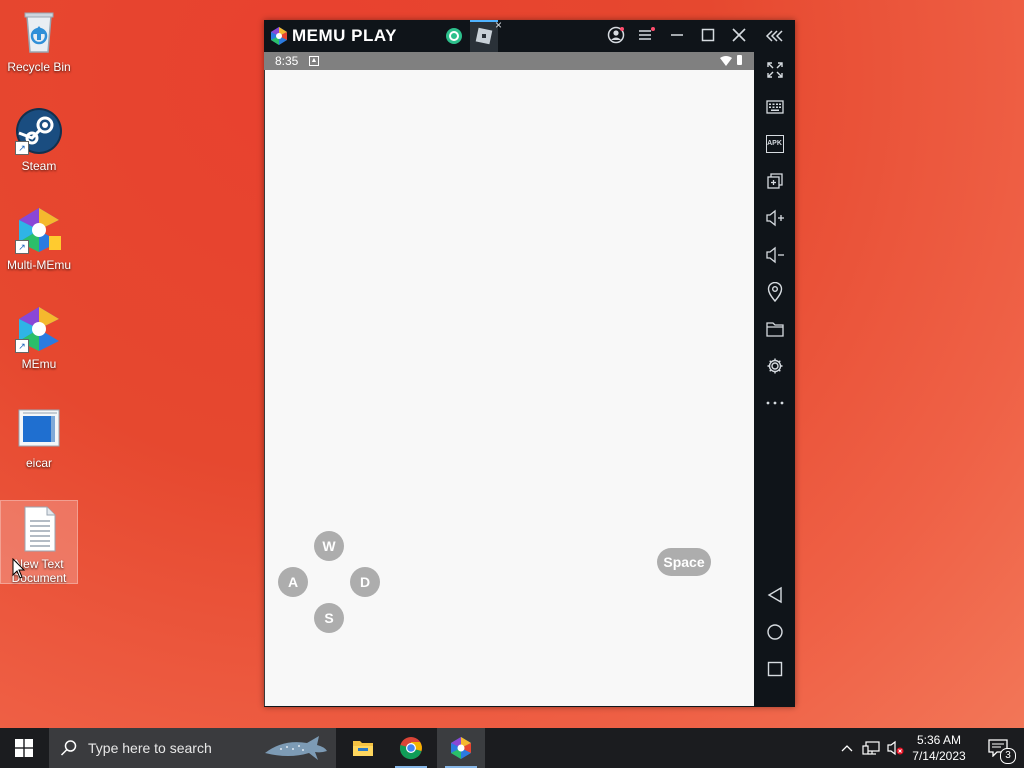 Image resolution: width=1024 pixels, height=768 pixels. I want to click on start-button, so click(24, 748).